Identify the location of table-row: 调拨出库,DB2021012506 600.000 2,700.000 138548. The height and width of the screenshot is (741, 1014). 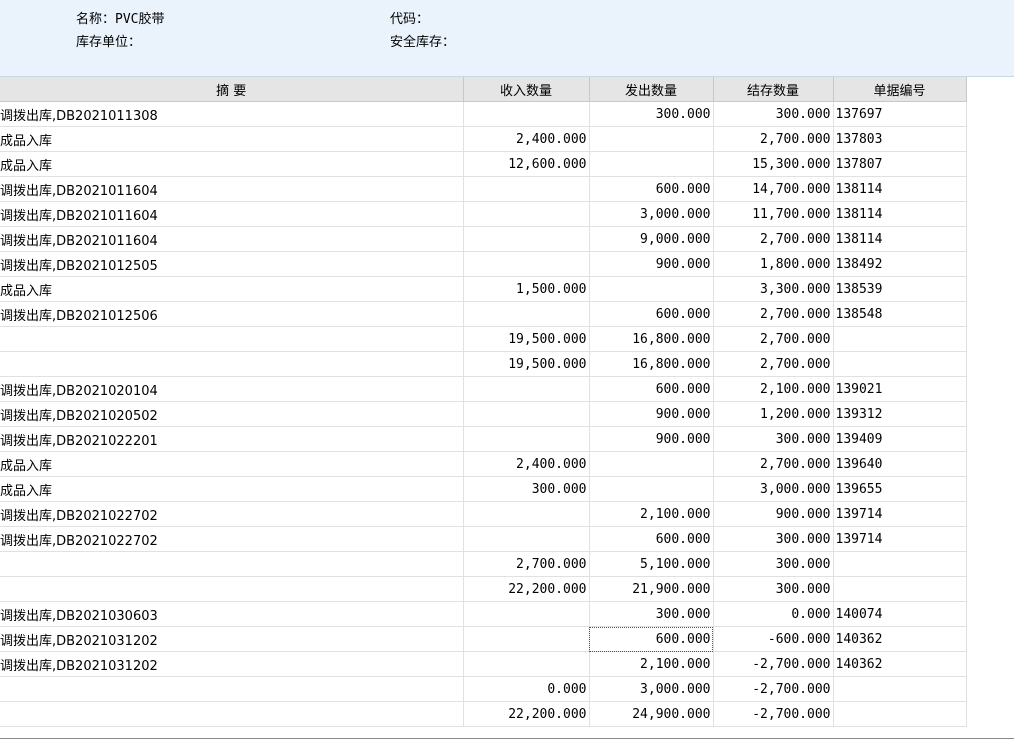
(483, 314).